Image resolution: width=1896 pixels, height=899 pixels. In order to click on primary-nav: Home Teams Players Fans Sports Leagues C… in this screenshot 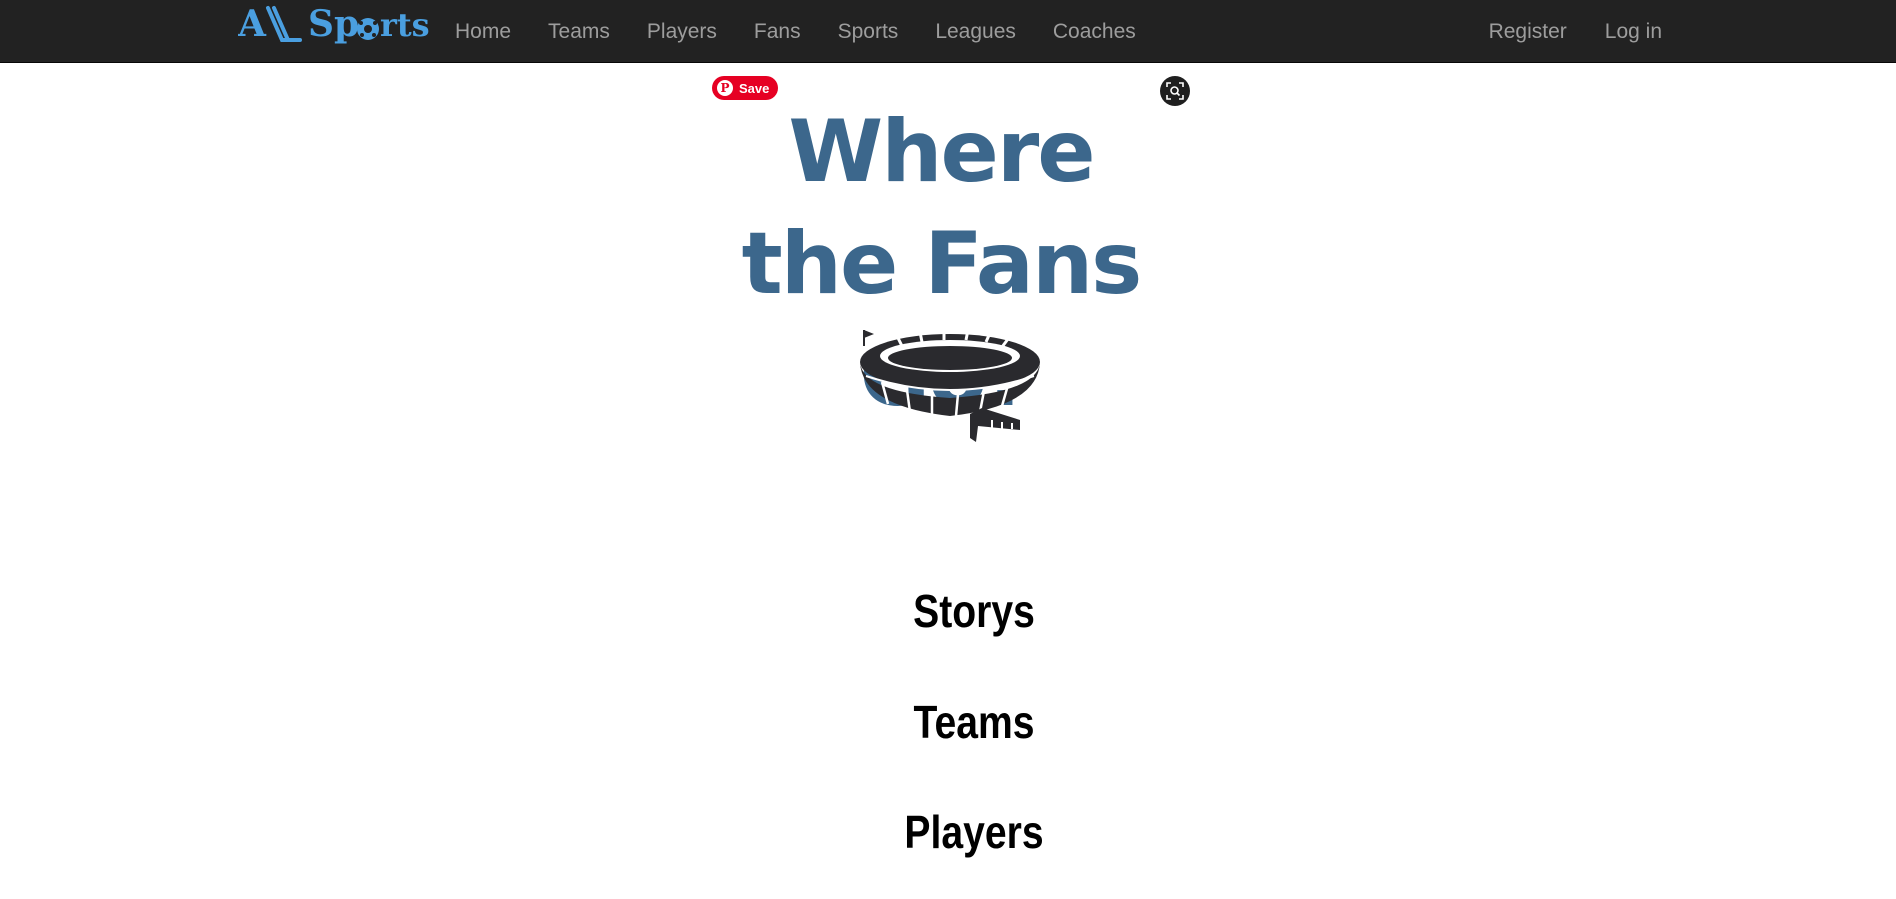, I will do `click(814, 31)`.